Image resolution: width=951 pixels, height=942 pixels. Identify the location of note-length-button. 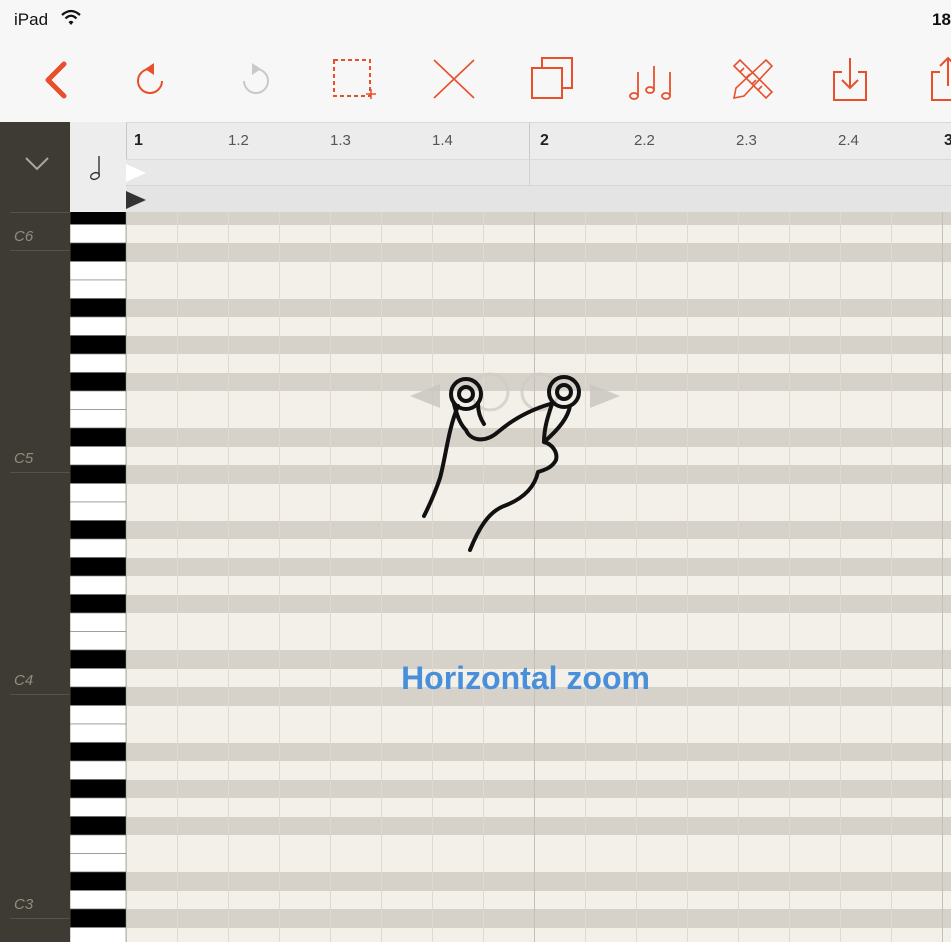
(98, 167).